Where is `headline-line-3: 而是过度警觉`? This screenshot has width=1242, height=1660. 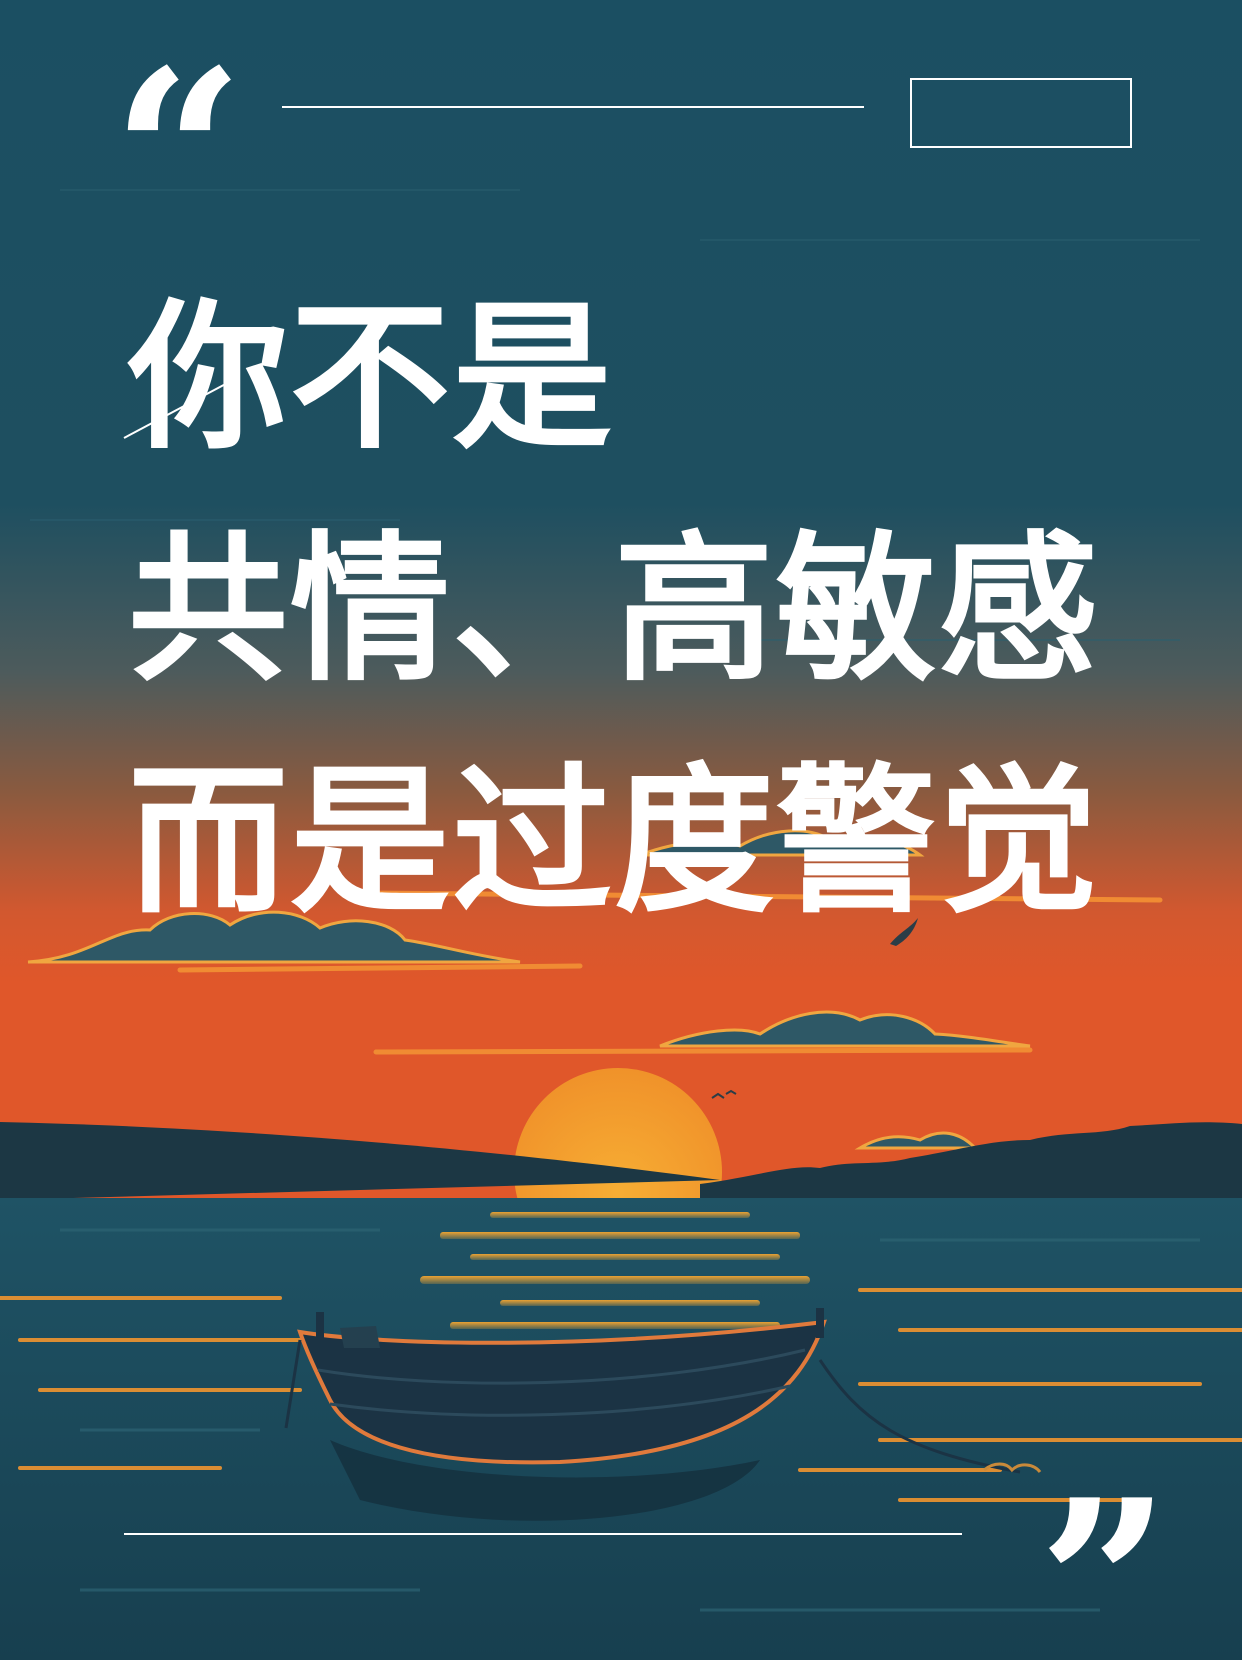 headline-line-3: 而是过度警觉 is located at coordinates (614, 841).